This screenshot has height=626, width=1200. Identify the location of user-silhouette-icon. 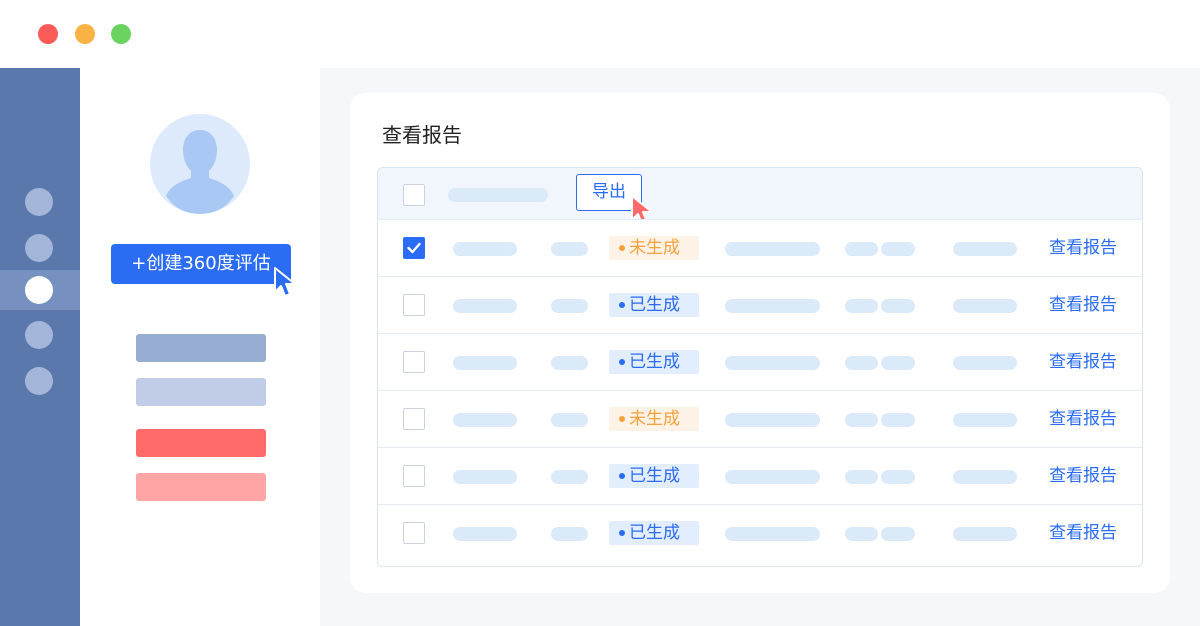
(200, 172).